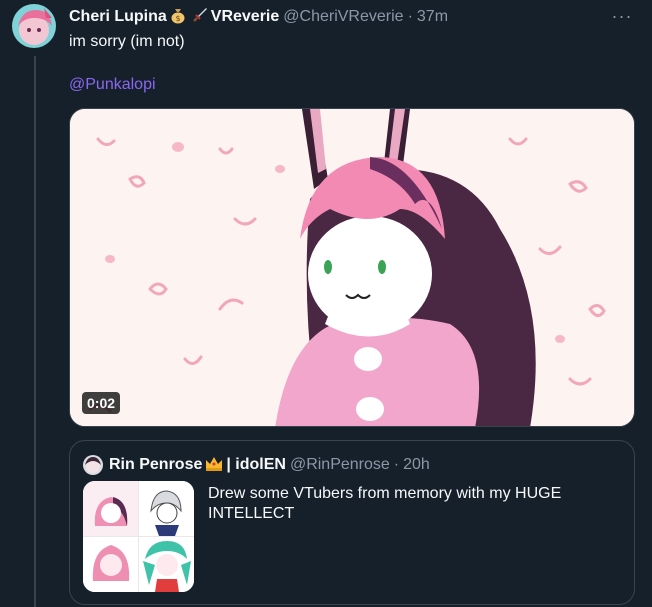 Image resolution: width=652 pixels, height=607 pixels. Describe the element at coordinates (112, 85) in the screenshot. I see `mention-link: @Punkalopi` at that location.